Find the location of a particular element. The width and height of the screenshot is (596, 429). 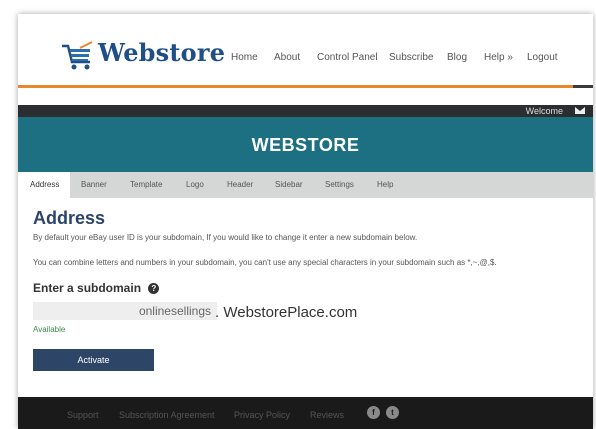

banner-title: WEBSTORE is located at coordinates (305, 145).